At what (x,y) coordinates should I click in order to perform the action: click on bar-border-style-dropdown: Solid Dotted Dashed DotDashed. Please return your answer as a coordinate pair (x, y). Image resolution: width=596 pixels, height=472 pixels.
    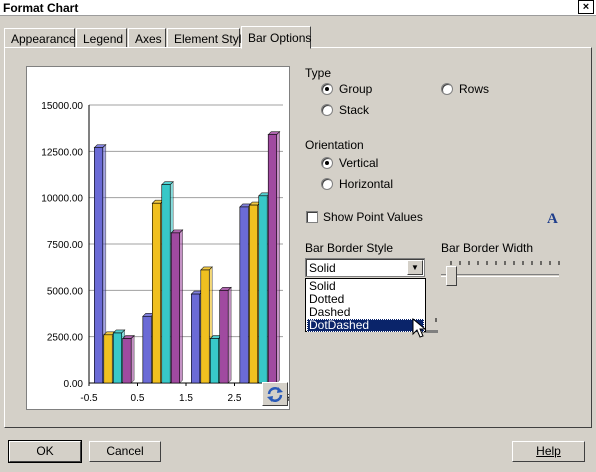
    Looking at the image, I should click on (365, 305).